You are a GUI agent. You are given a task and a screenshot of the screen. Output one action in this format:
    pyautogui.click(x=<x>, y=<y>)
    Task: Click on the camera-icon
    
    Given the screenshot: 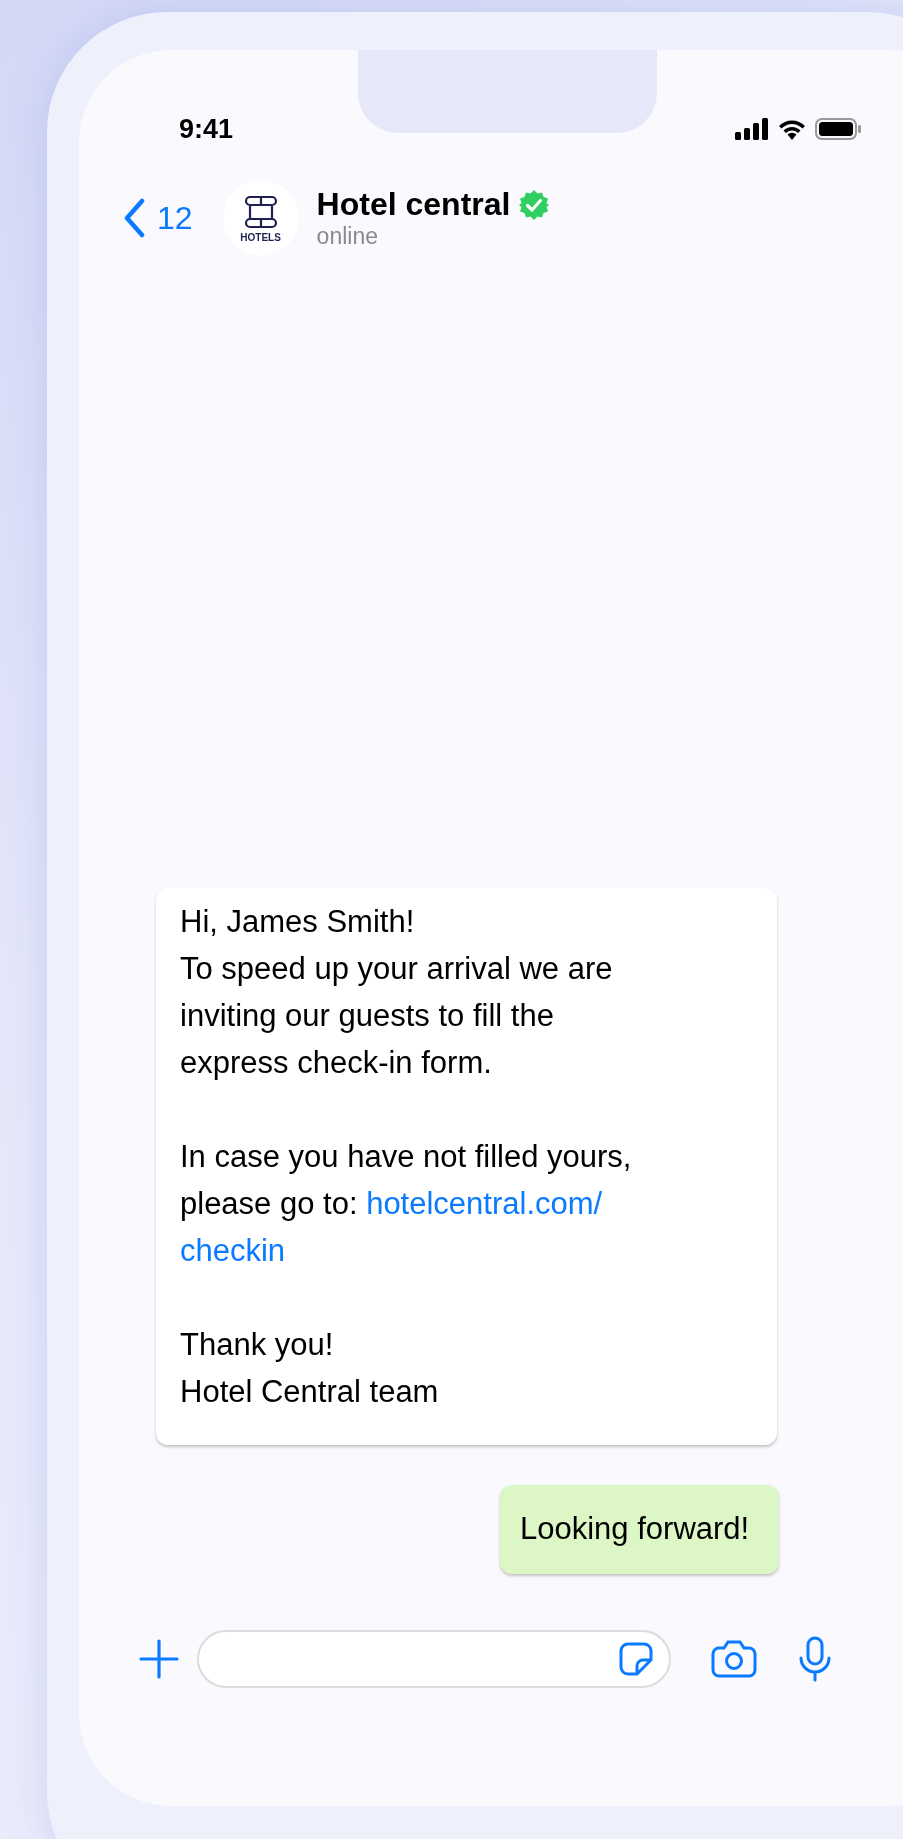 What is the action you would take?
    pyautogui.click(x=734, y=1659)
    